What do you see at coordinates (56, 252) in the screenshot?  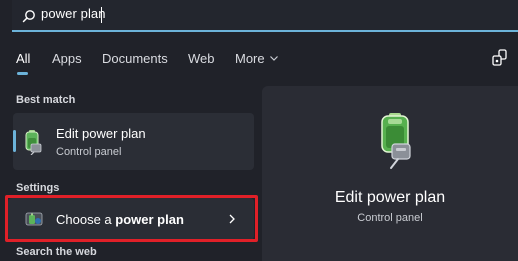 I see `search-the-web-heading: Search the web` at bounding box center [56, 252].